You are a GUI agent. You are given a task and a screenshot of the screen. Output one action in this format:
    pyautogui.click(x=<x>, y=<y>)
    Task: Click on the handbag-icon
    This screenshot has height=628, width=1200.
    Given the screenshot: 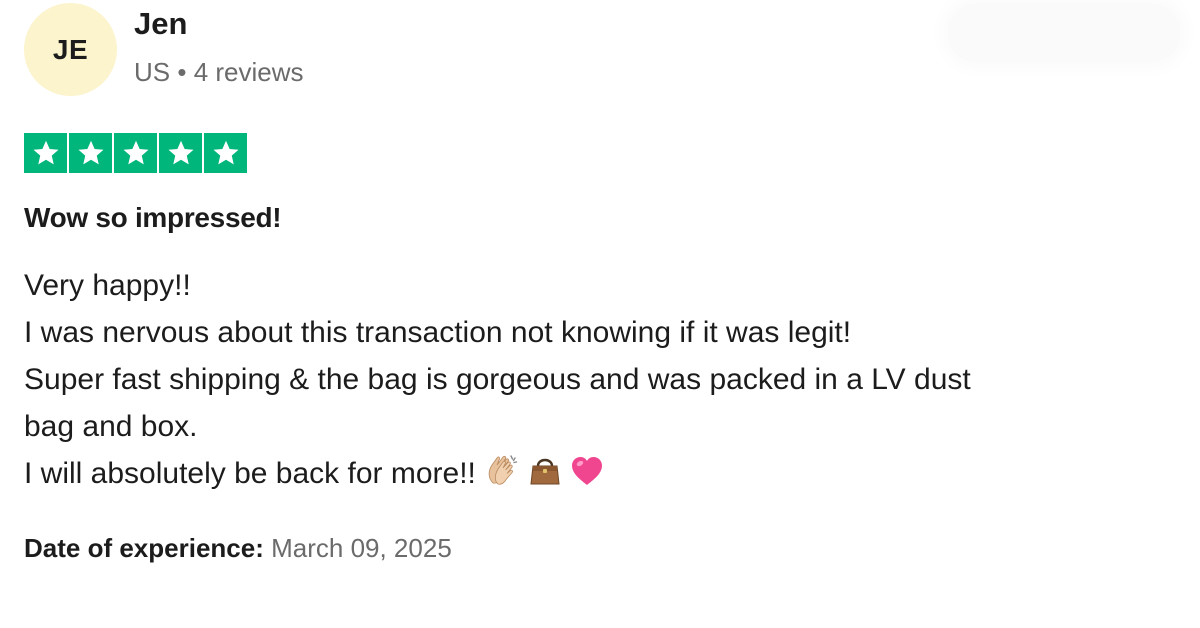 What is the action you would take?
    pyautogui.click(x=545, y=477)
    